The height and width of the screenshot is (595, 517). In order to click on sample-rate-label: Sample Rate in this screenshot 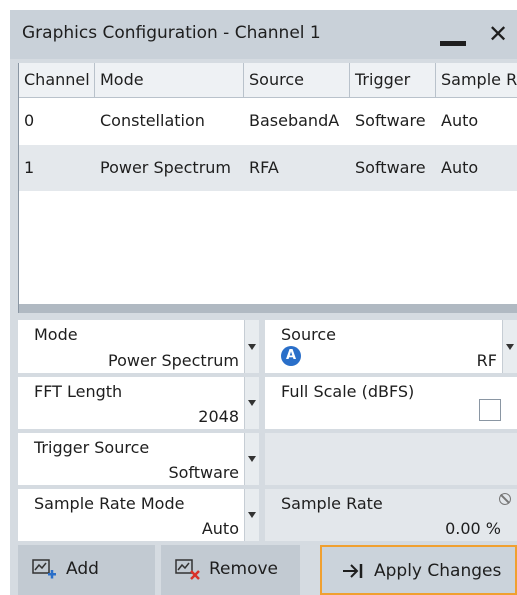, I will do `click(332, 503)`.